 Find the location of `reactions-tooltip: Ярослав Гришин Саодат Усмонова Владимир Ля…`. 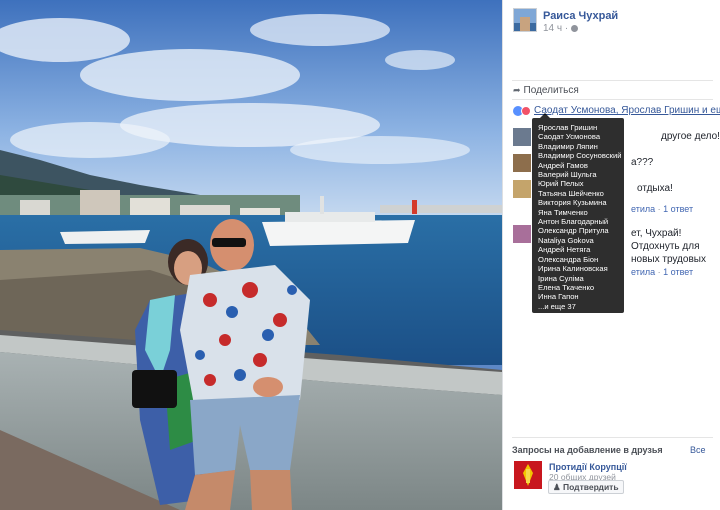

reactions-tooltip: Ярослав Гришин Саодат Усмонова Владимир Ля… is located at coordinates (578, 213).